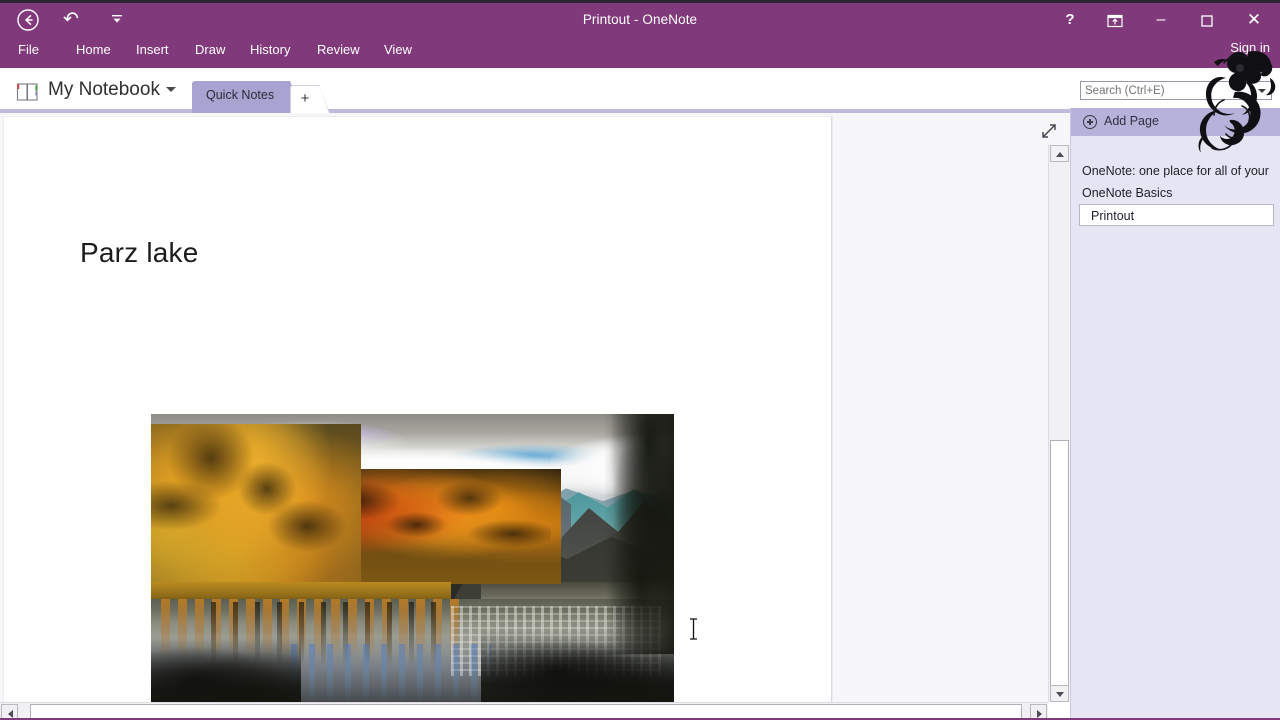 The height and width of the screenshot is (720, 1280). Describe the element at coordinates (1207, 20) in the screenshot. I see `maximize-button` at that location.